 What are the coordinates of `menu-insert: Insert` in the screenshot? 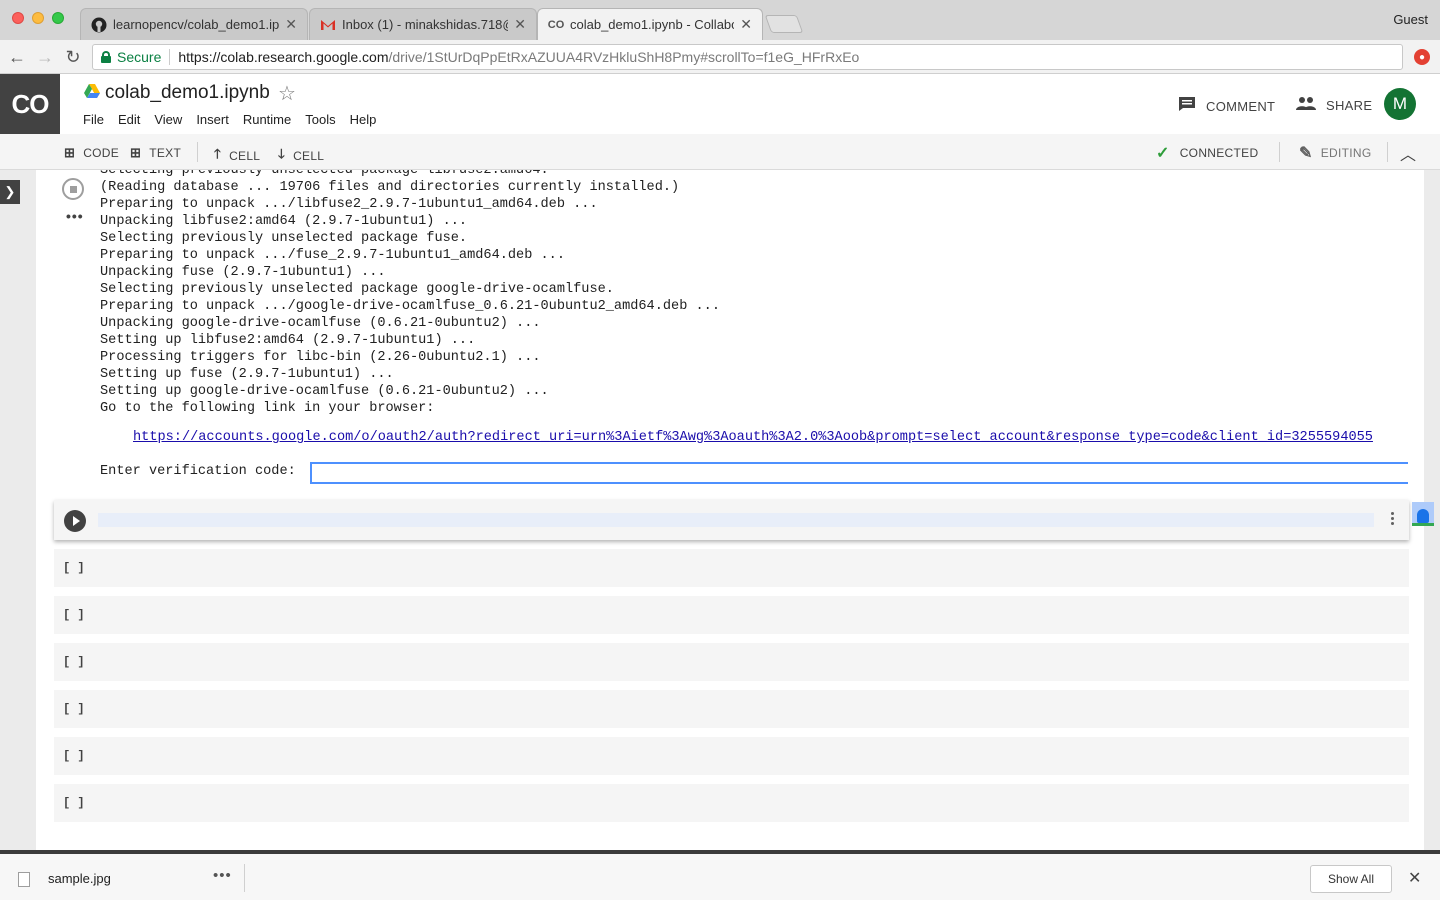 It's located at (212, 119).